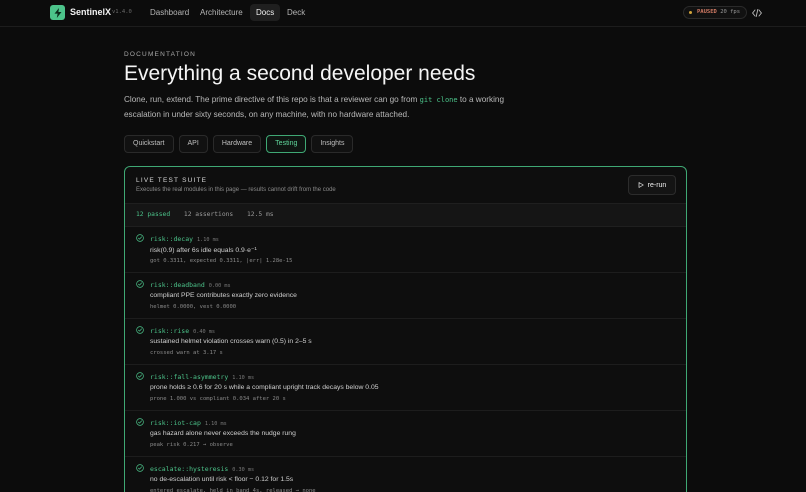  I want to click on play-icon, so click(641, 185).